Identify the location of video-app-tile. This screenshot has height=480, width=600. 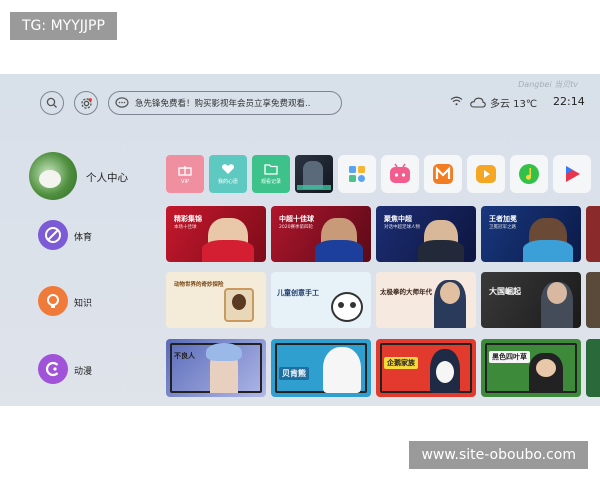
(572, 174).